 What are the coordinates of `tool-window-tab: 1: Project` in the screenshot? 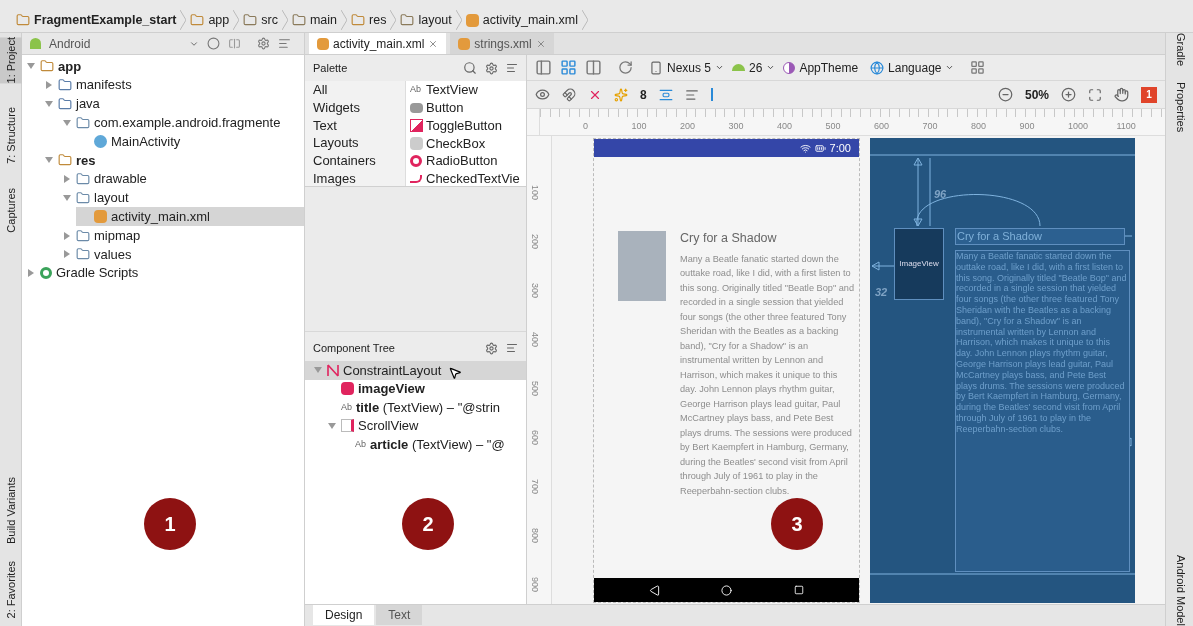 It's located at (11, 60).